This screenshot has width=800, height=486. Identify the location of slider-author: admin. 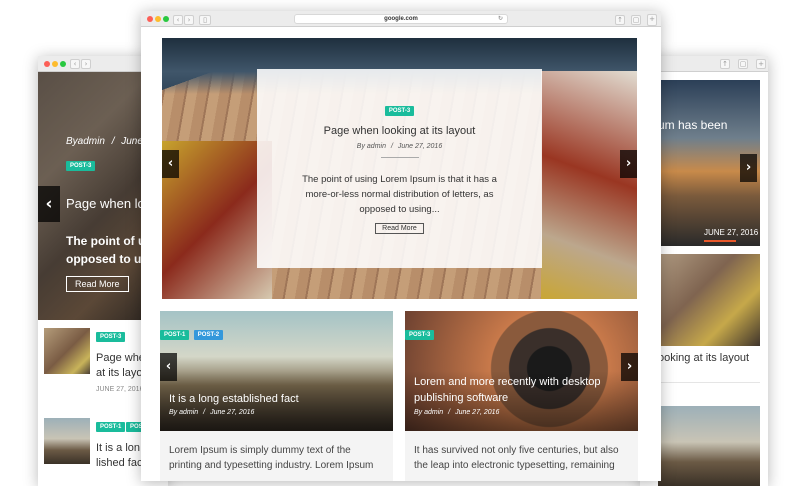
(376, 146).